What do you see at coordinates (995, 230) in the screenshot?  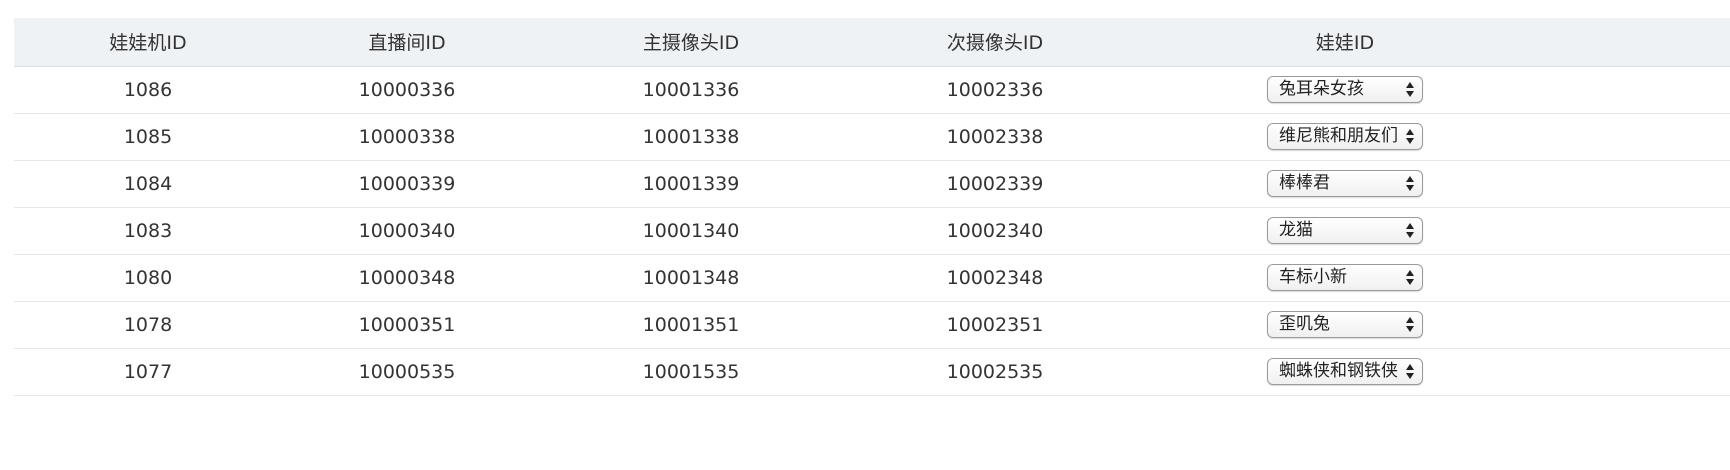 I see `cell-sub-camera-id: 10002340` at bounding box center [995, 230].